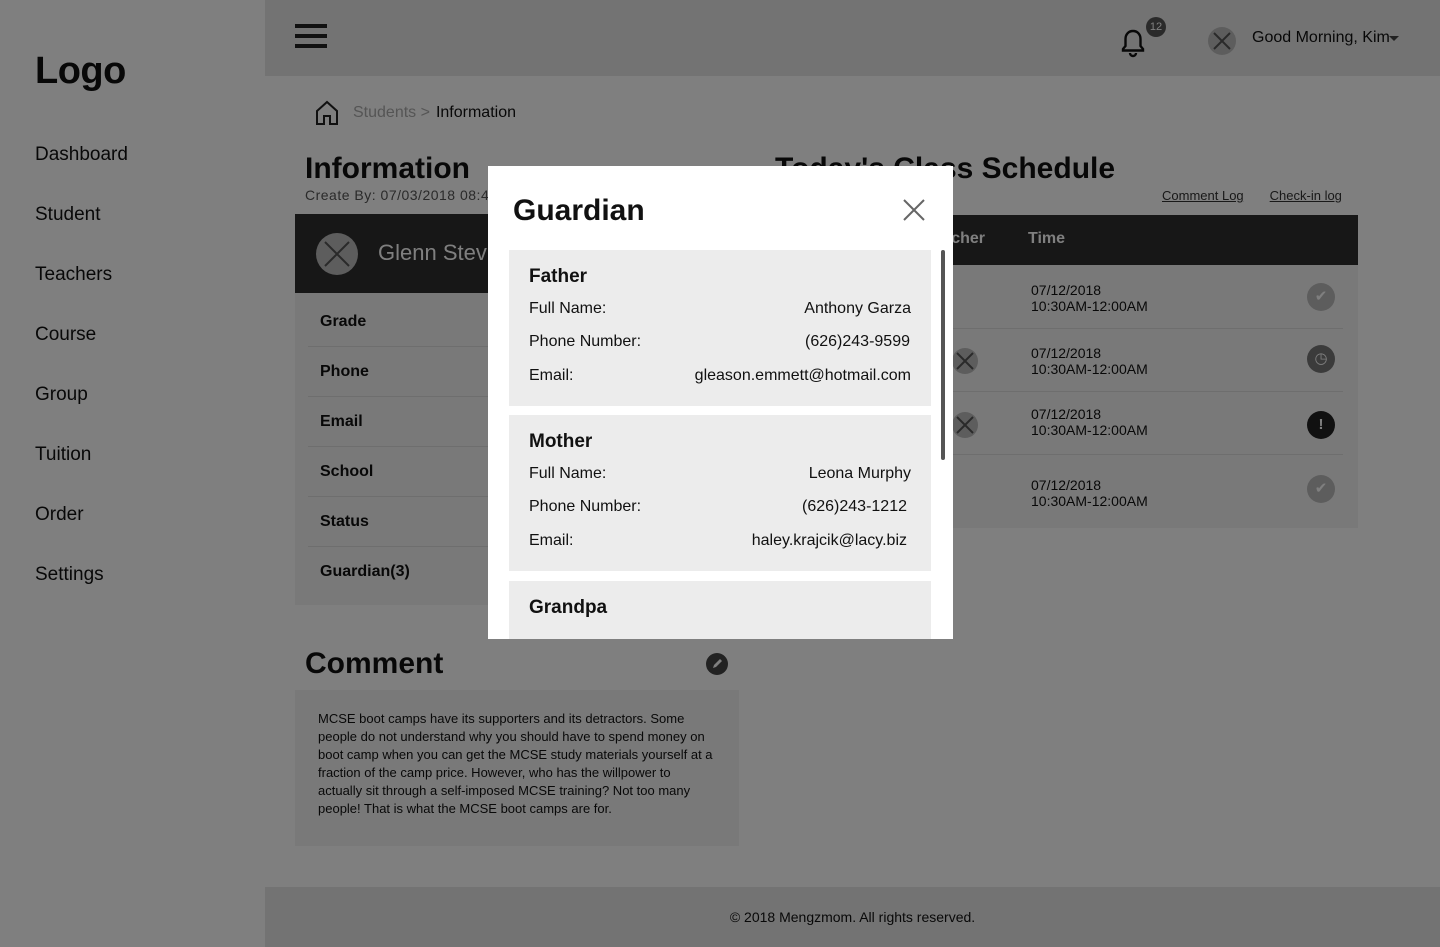 The width and height of the screenshot is (1440, 947). What do you see at coordinates (857, 308) in the screenshot?
I see `field-value: Anthony Garza` at bounding box center [857, 308].